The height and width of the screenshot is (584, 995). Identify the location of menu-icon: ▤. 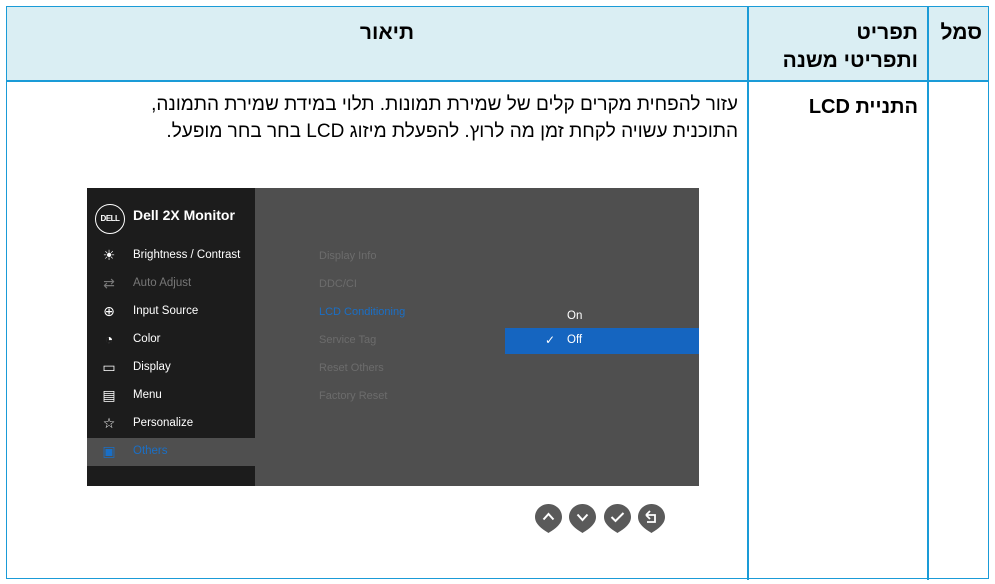
(109, 395).